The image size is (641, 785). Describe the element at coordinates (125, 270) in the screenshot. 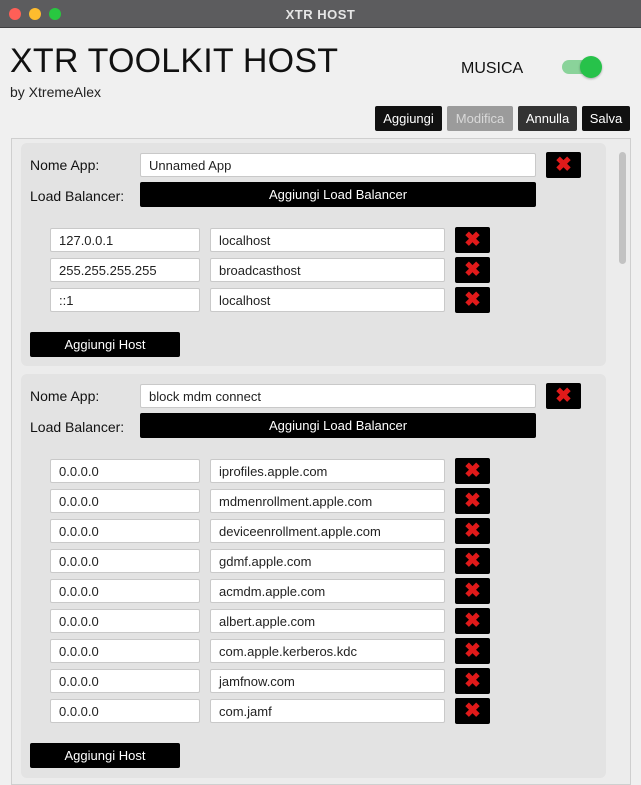

I see `host-ip-input: 255.255.255.255` at that location.